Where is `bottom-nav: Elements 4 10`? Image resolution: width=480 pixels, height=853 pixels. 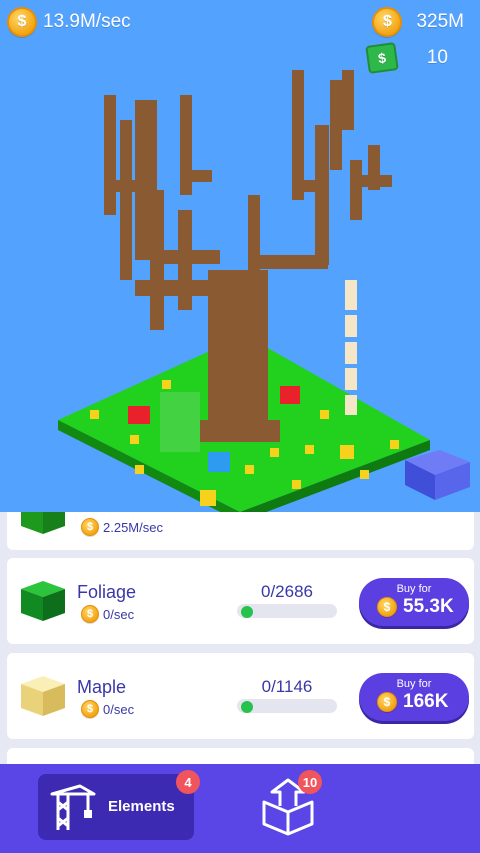 bottom-nav: Elements 4 10 is located at coordinates (240, 808).